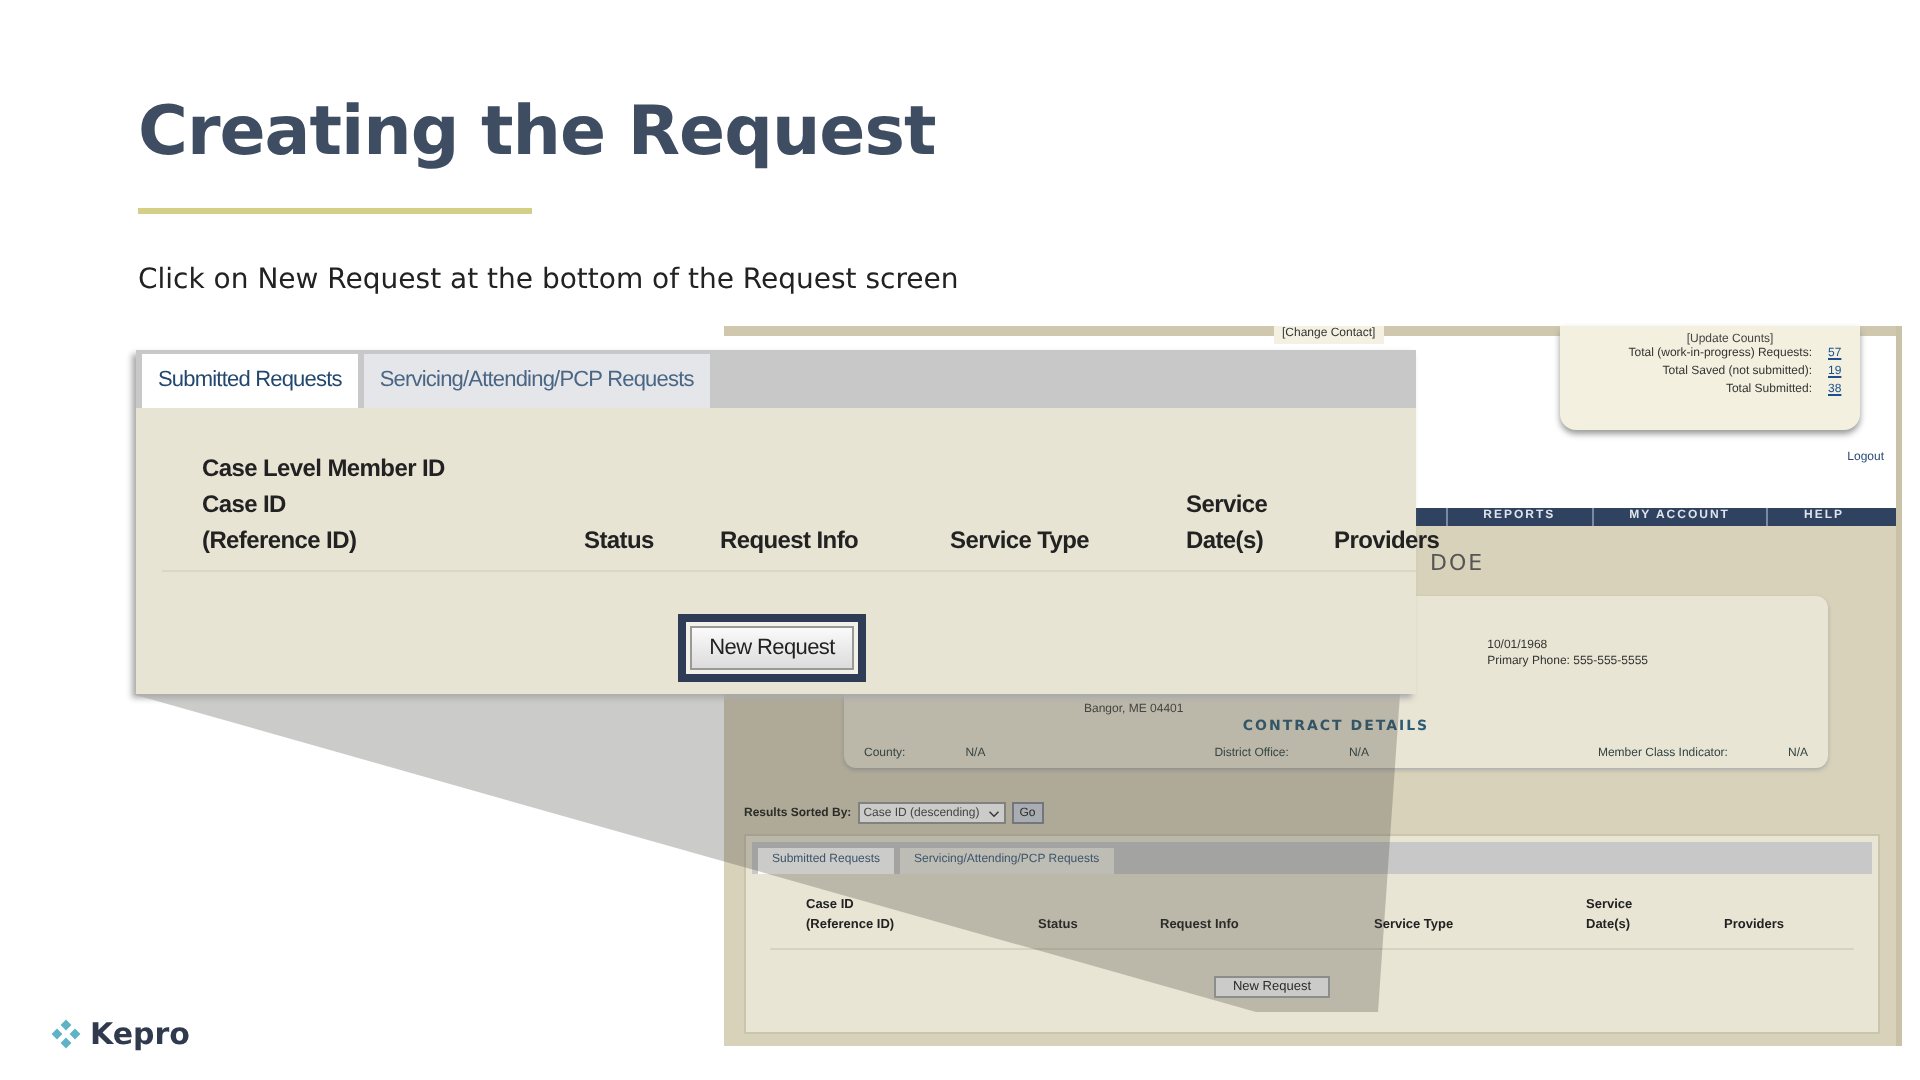 The image size is (1920, 1080). Describe the element at coordinates (790, 541) in the screenshot. I see `column-header: Request Info` at that location.